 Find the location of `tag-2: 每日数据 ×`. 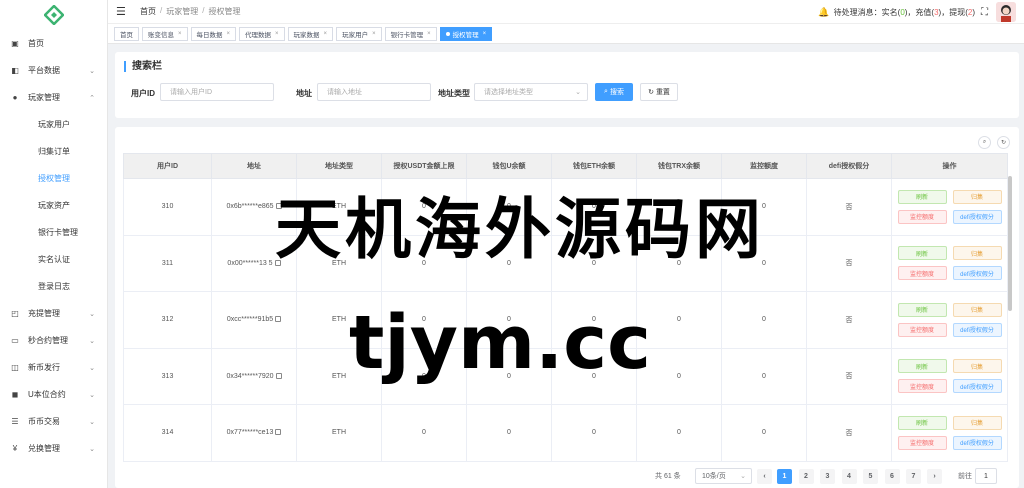

tag-2: 每日数据 × is located at coordinates (213, 33).